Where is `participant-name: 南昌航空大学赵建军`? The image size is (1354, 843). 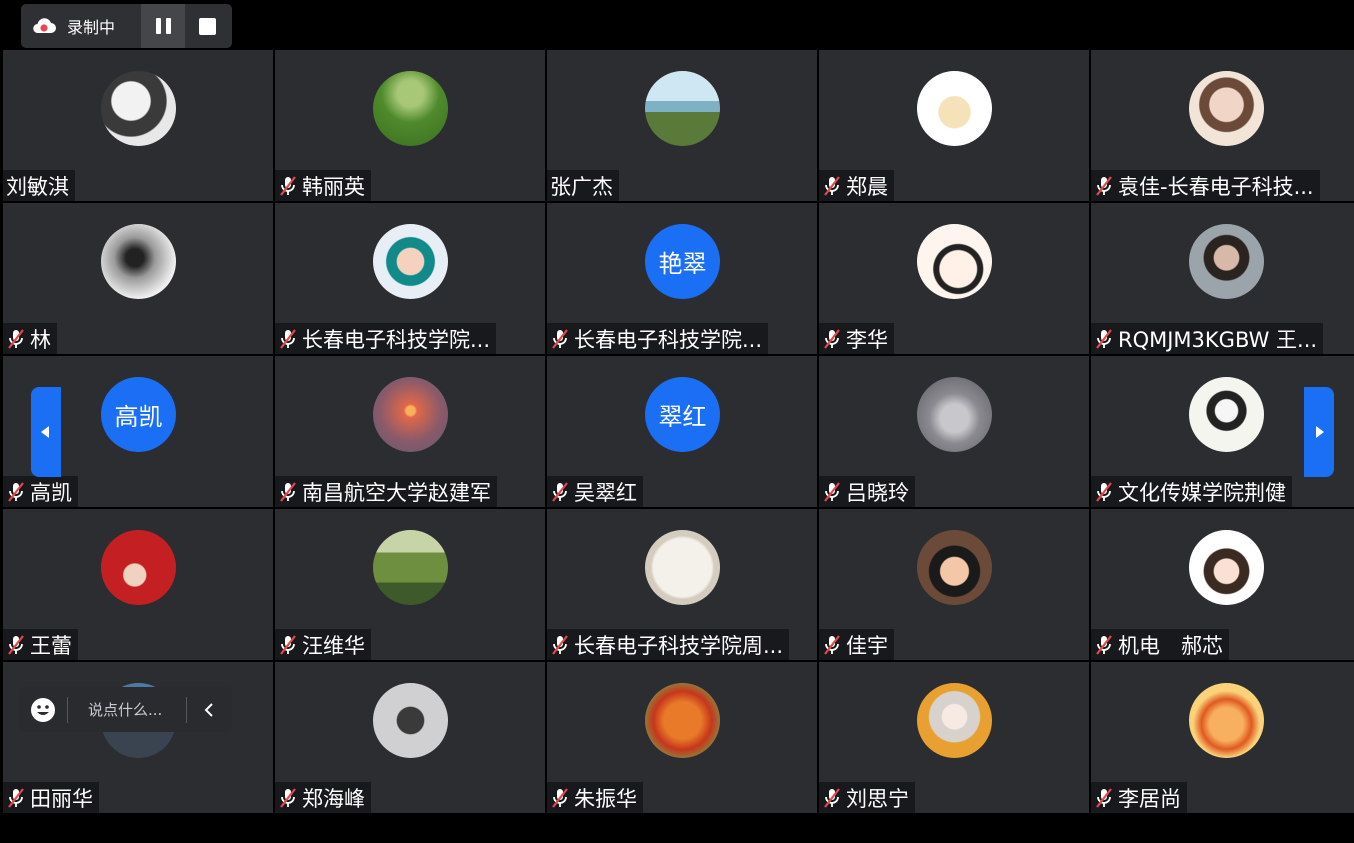 participant-name: 南昌航空大学赵建军 is located at coordinates (396, 492).